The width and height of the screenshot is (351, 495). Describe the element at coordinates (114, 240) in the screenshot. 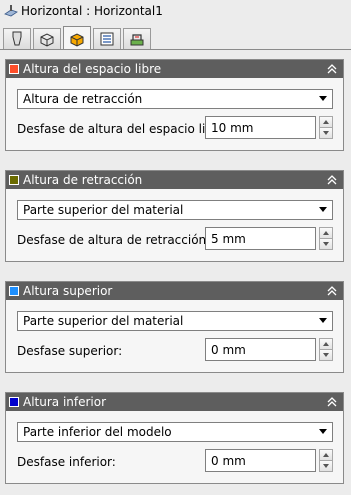

I see `field-label: Desfase de altura de retracción:` at that location.